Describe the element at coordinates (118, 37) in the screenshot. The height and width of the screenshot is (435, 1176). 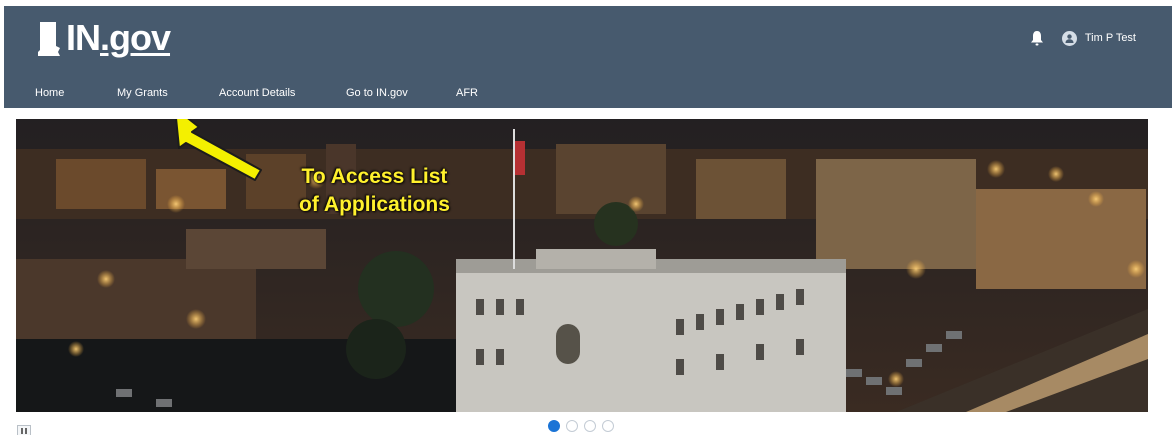
I see `logo-text: IN.gov` at that location.